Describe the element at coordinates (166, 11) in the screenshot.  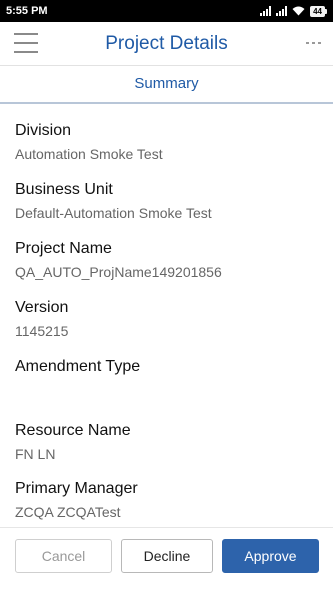
I see `status-bar: 5:55 PM 44` at that location.